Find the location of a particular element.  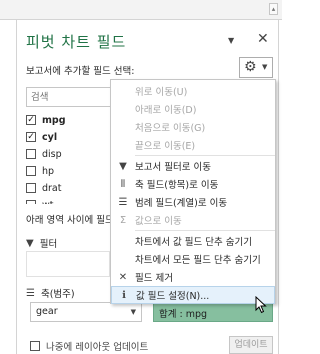

field-label: drat is located at coordinates (52, 188).